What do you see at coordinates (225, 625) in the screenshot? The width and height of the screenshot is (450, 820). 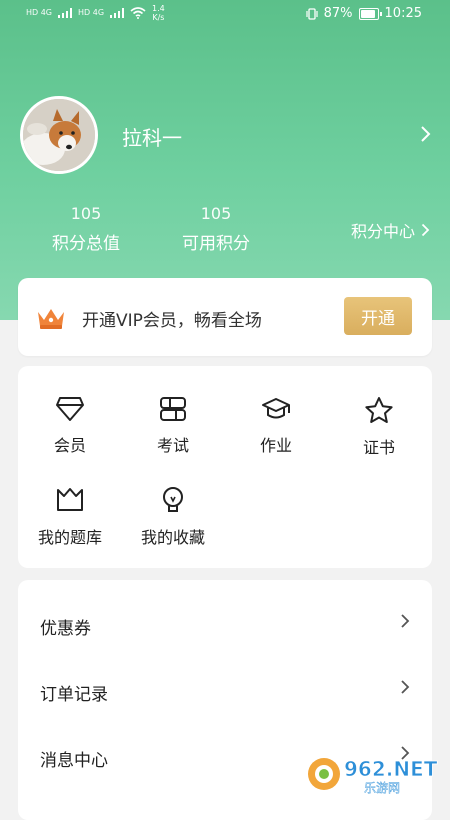 I see `list-item-coupons: 优惠券` at bounding box center [225, 625].